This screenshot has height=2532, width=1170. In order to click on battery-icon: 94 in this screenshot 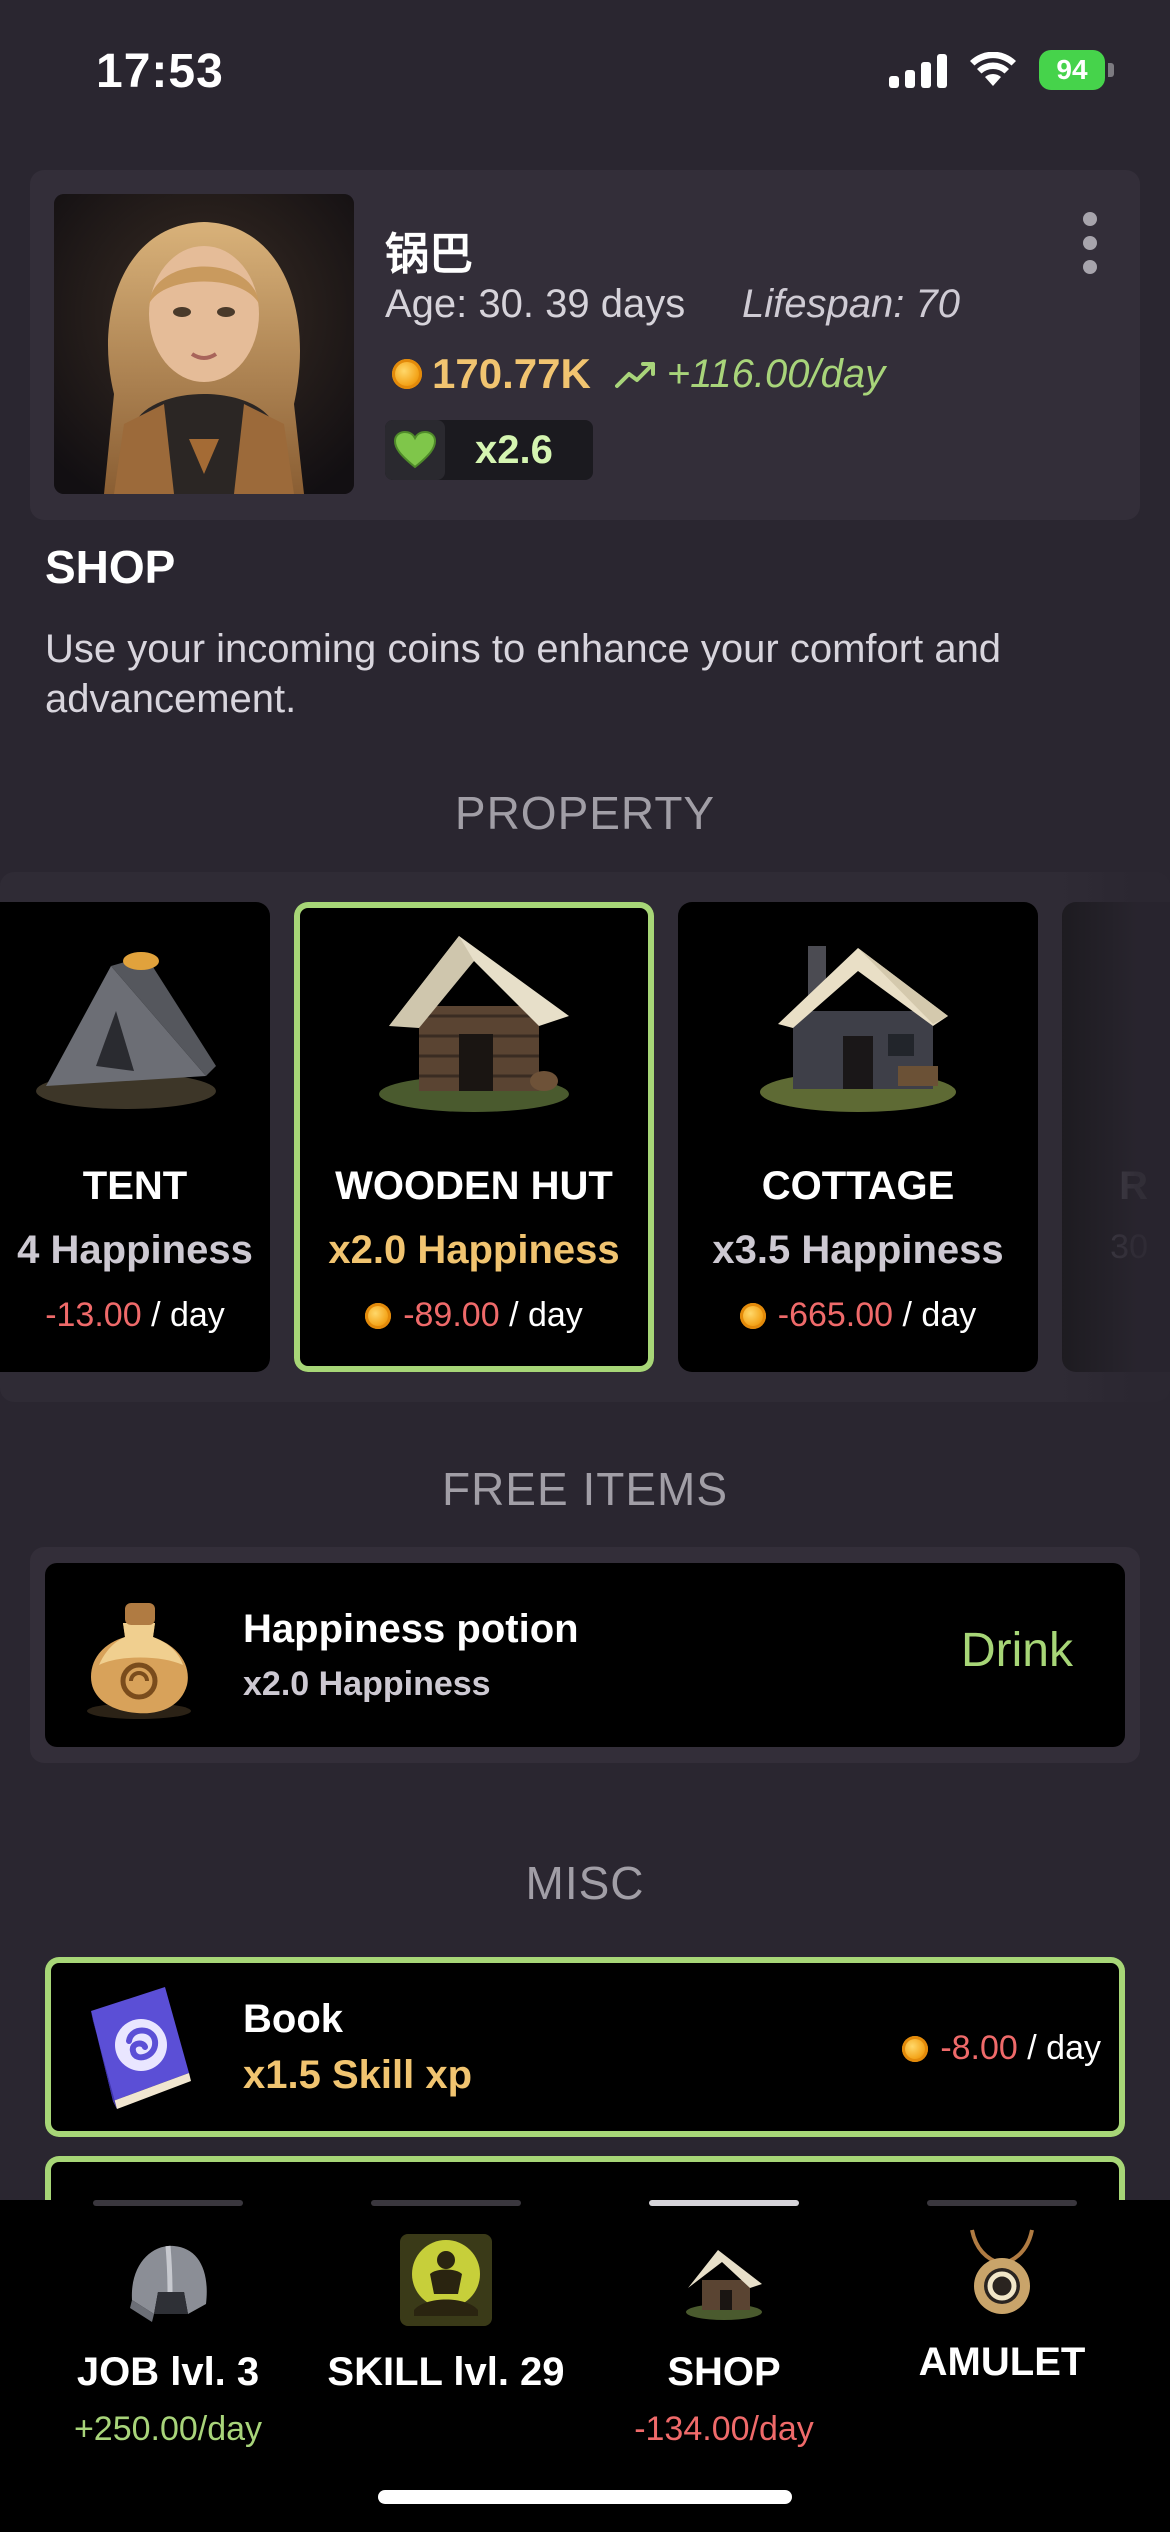, I will do `click(1076, 70)`.